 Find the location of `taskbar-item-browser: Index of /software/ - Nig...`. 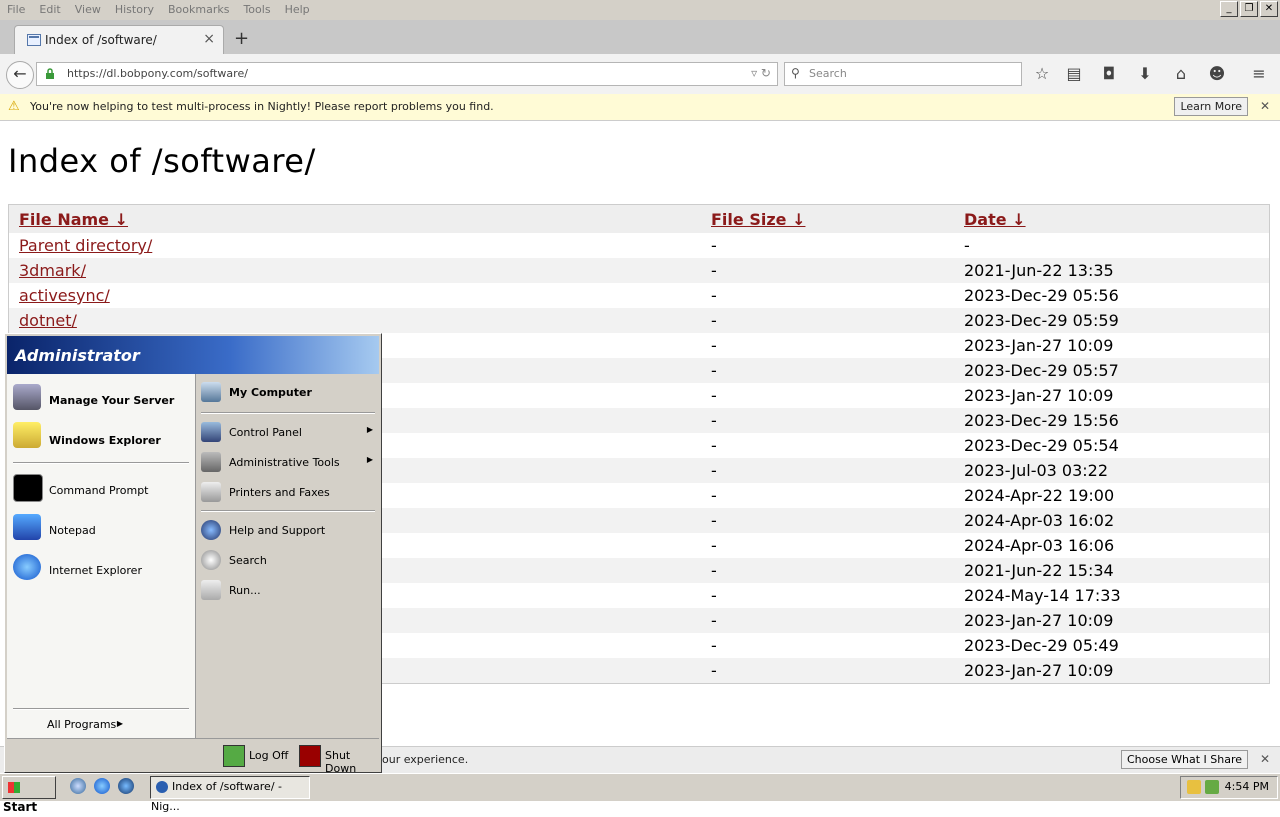

taskbar-item-browser: Index of /software/ - Nig... is located at coordinates (230, 794).